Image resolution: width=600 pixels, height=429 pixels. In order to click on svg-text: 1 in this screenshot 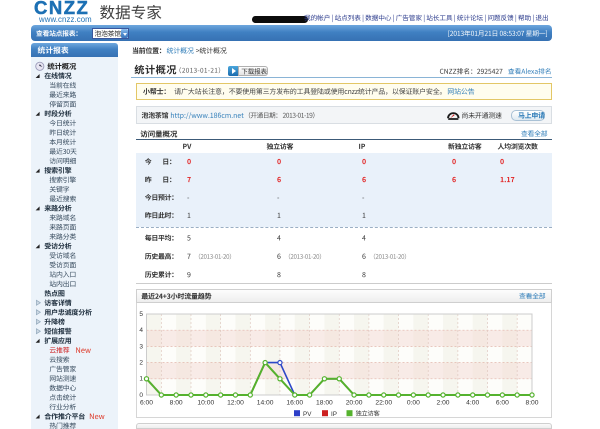, I will do `click(141, 379)`.